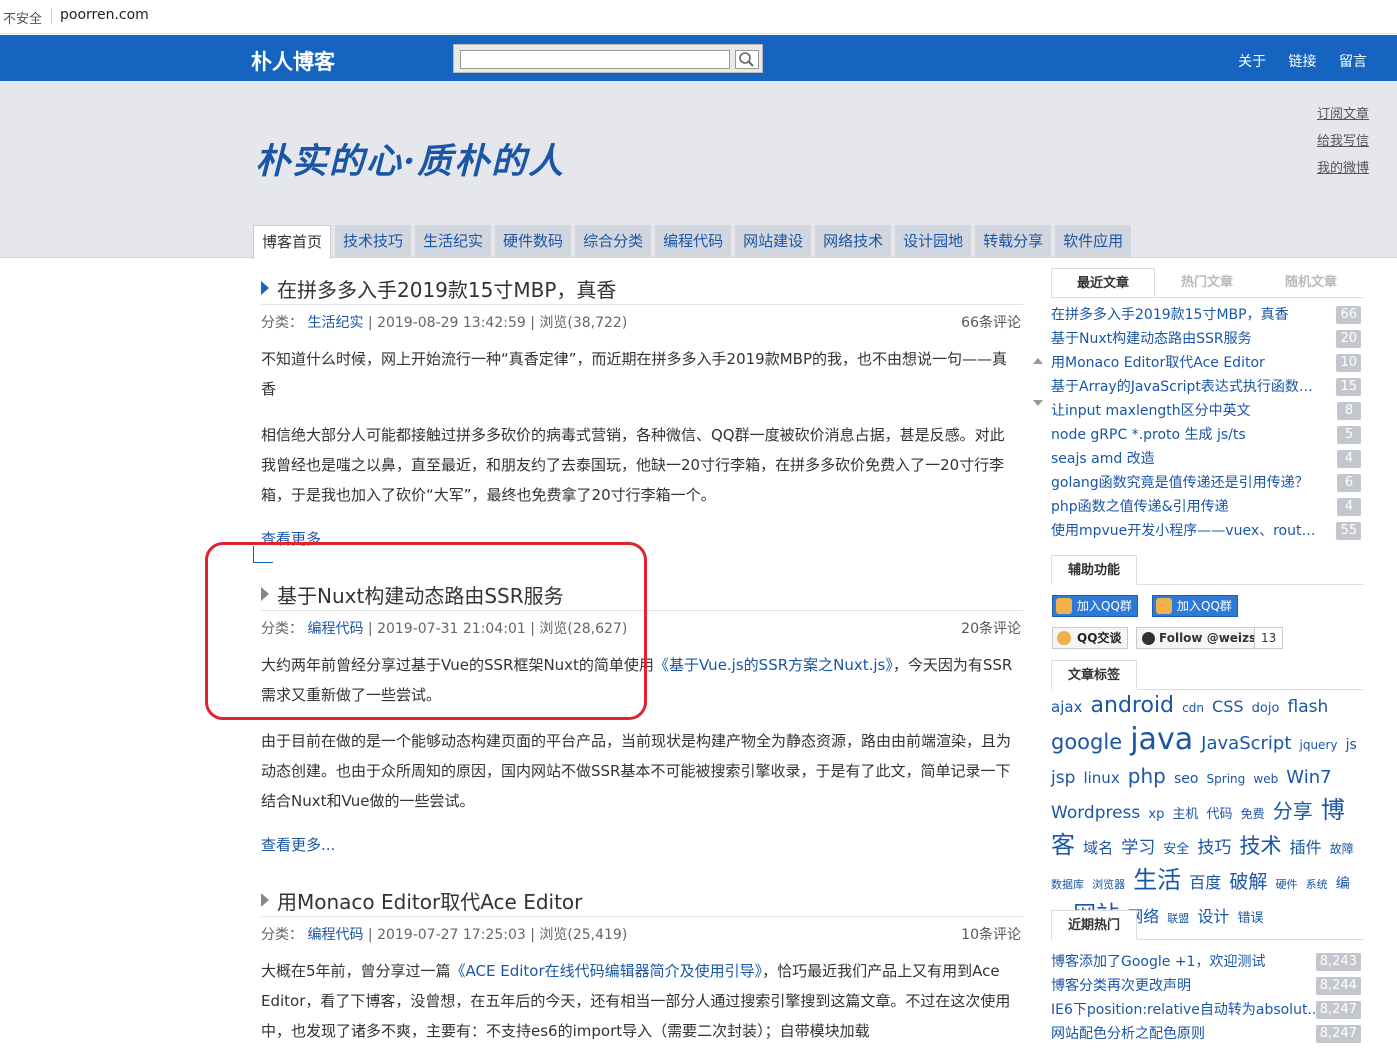 The height and width of the screenshot is (1048, 1397). Describe the element at coordinates (438, 288) in the screenshot. I see `post-title: 在拼多多入手2019款15寸MBP，真香` at that location.